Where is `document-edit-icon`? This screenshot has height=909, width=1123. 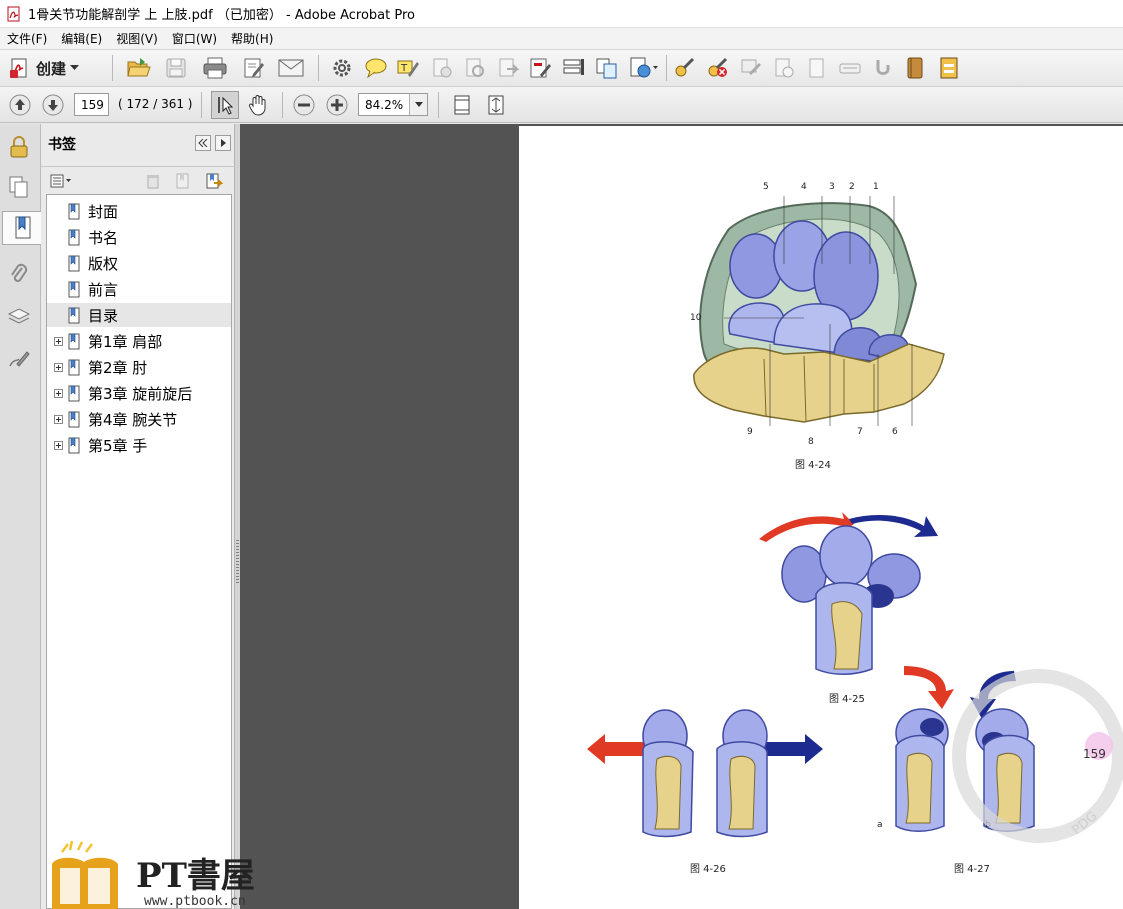 document-edit-icon is located at coordinates (254, 68).